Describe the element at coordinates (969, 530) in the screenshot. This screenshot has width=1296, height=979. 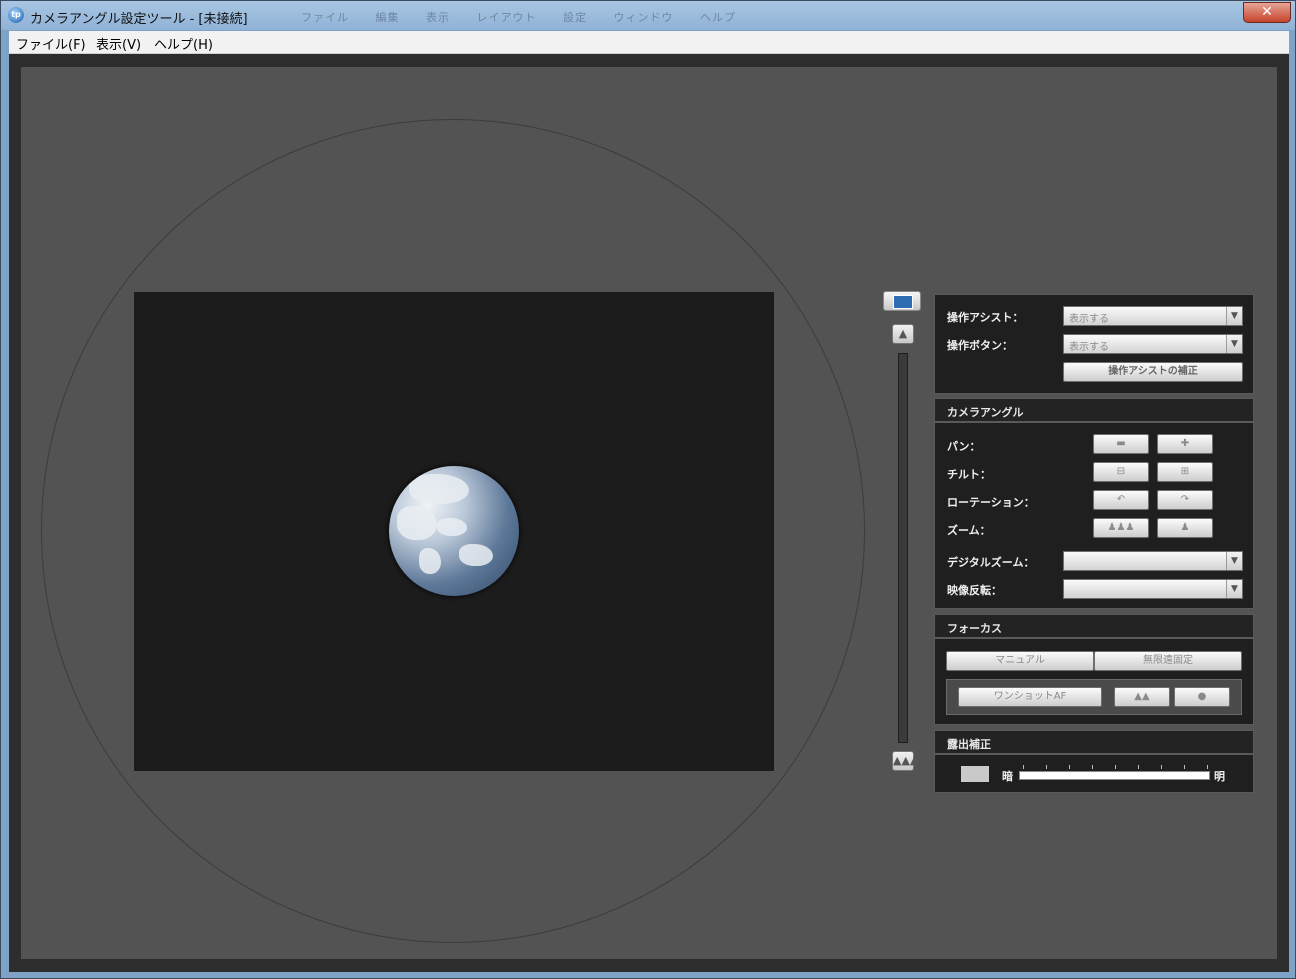
I see `zoom-label: ズーム：` at that location.